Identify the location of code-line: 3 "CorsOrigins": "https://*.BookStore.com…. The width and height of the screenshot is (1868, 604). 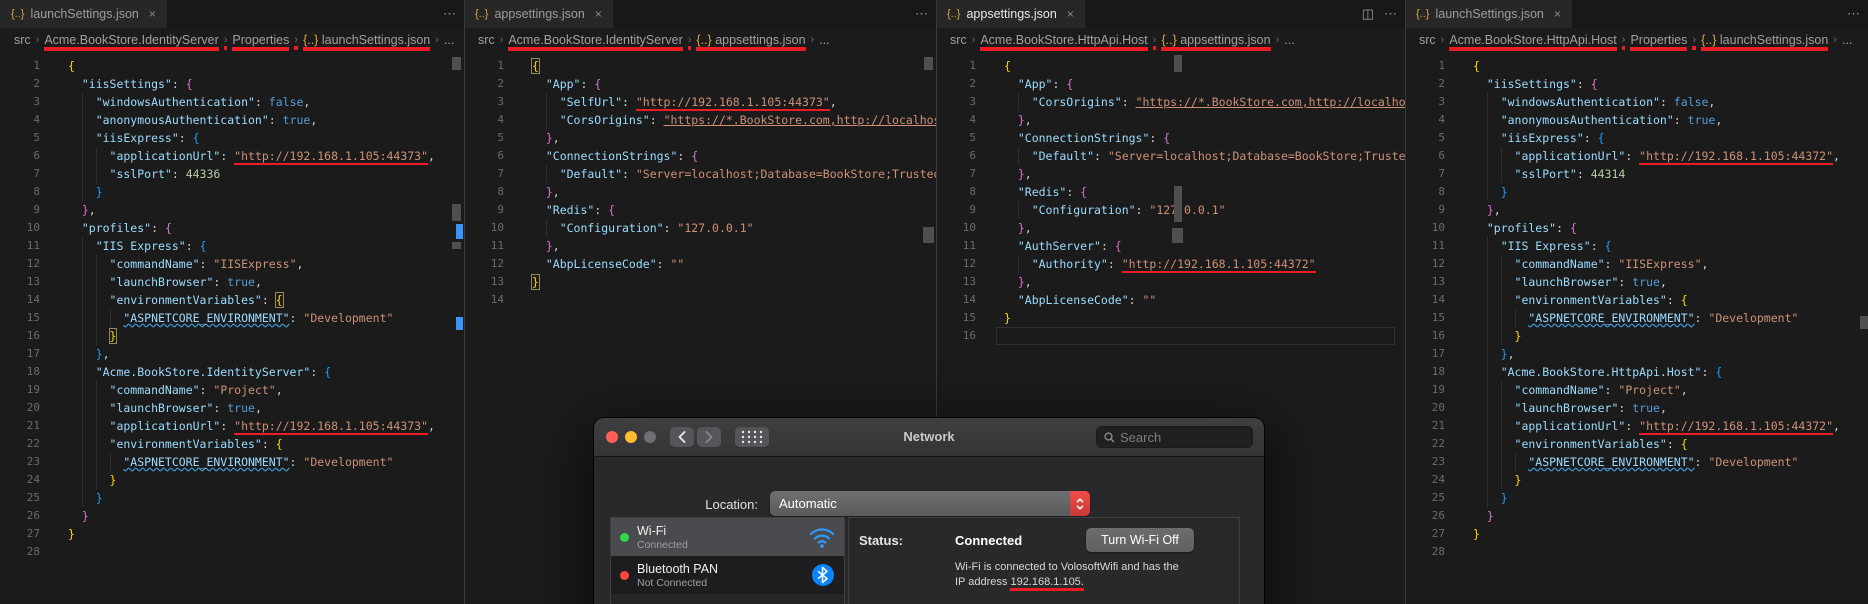
(1170, 102).